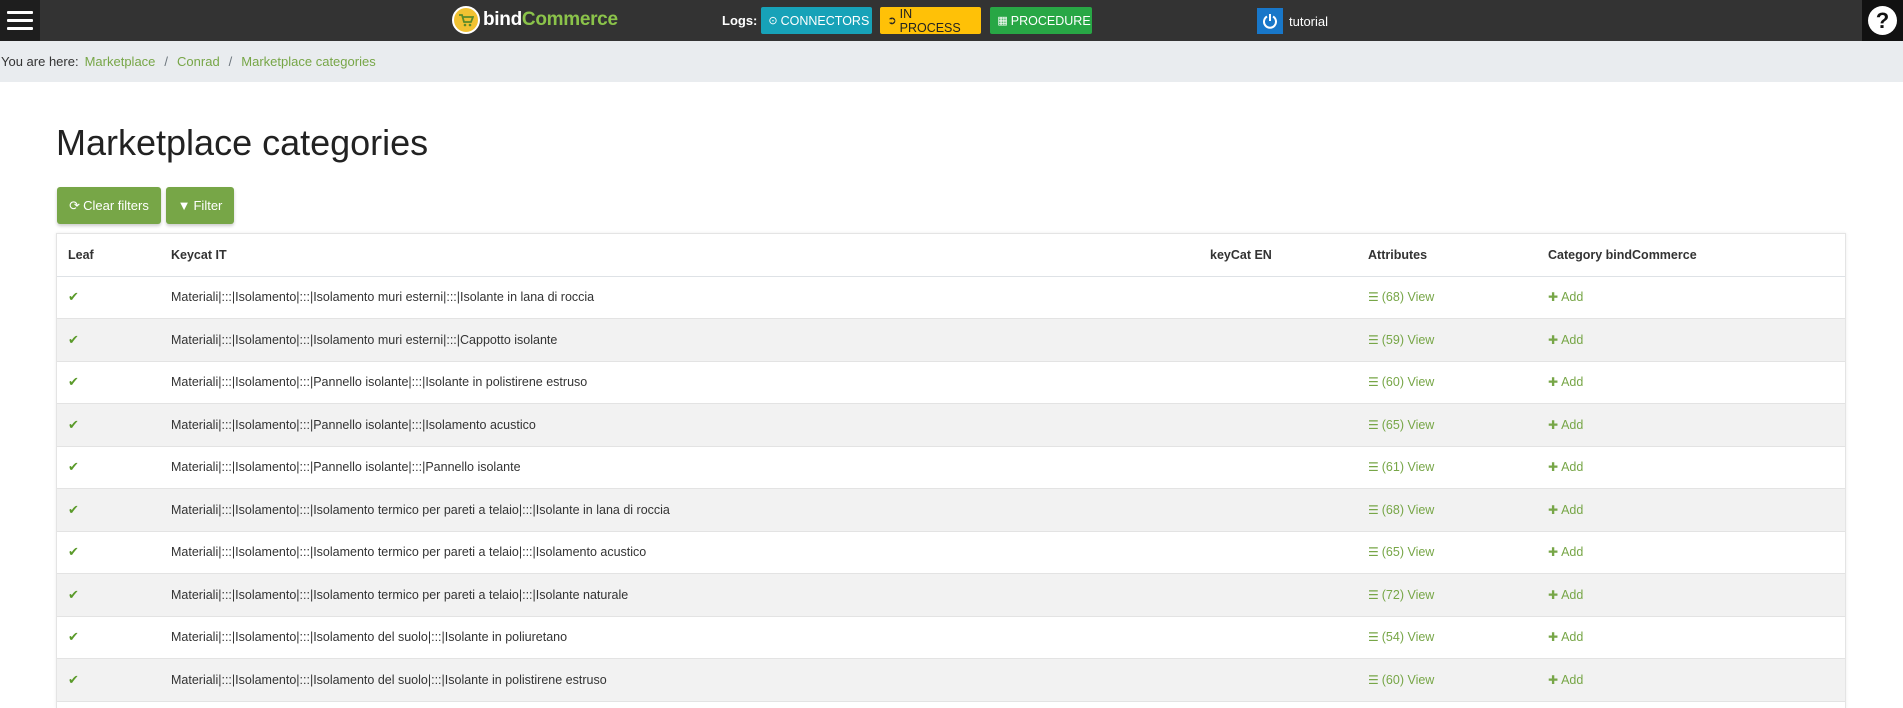 The height and width of the screenshot is (708, 1903). Describe the element at coordinates (1309, 21) in the screenshot. I see `user-name: tutorial` at that location.